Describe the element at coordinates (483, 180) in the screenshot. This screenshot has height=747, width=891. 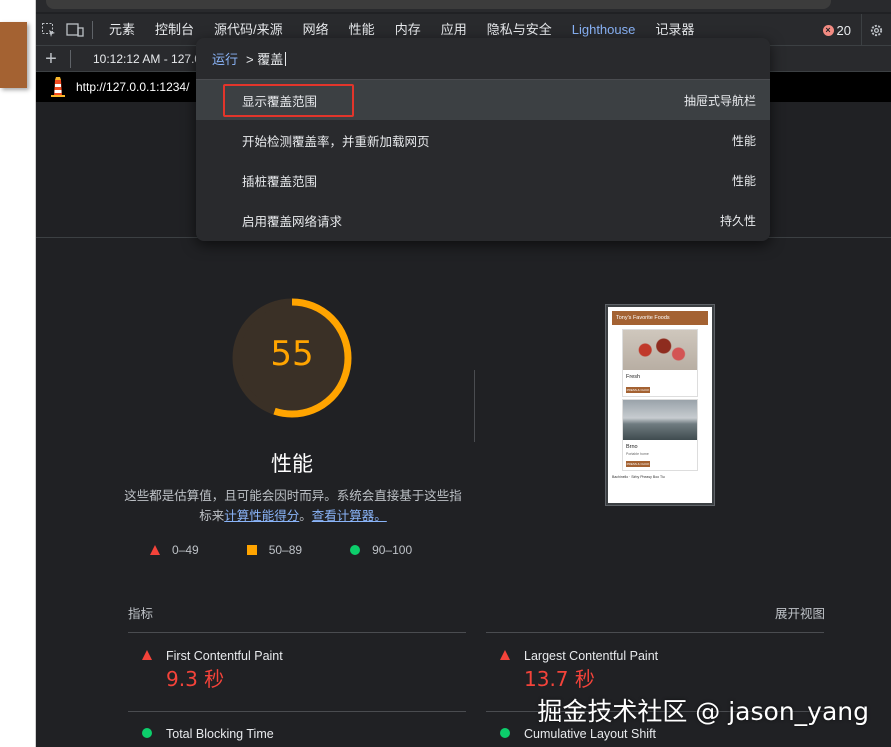
I see `command-item-instrument-coverage: 插桩覆盖范围 性能` at that location.